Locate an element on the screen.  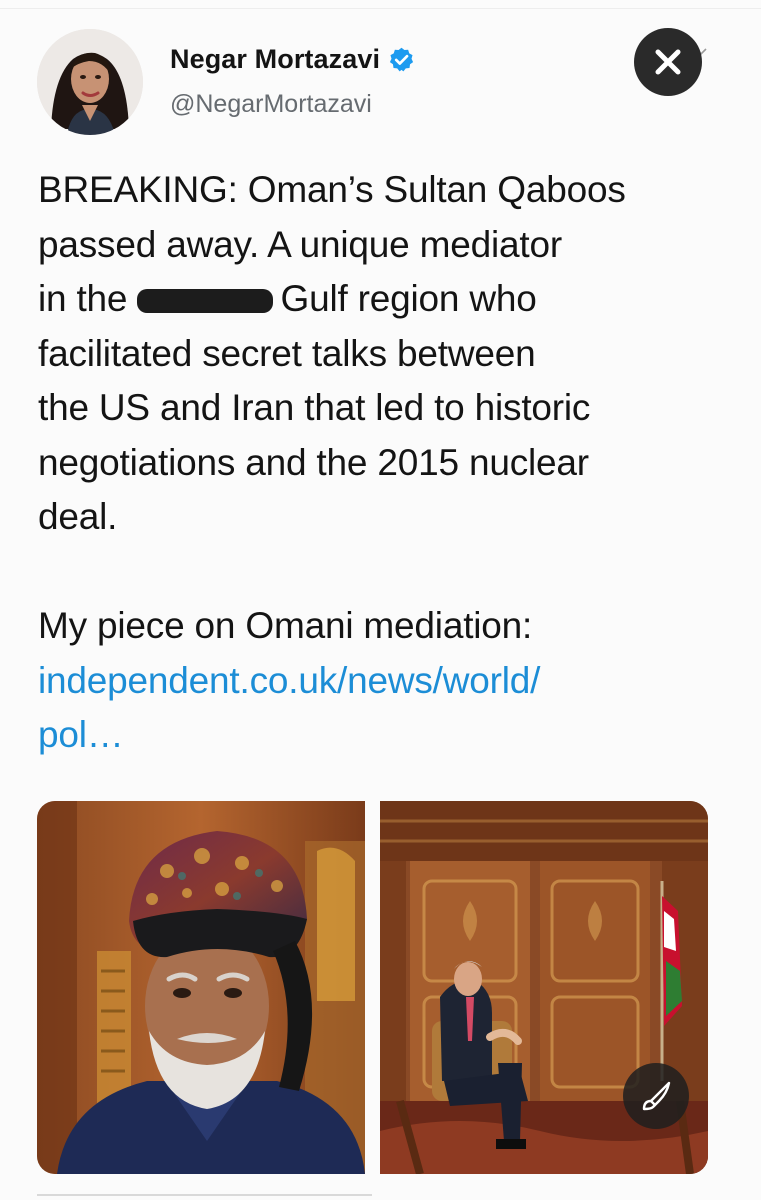
tweet-line: BREAKING: Oman’s Sultan Qaboos is located at coordinates (332, 189).